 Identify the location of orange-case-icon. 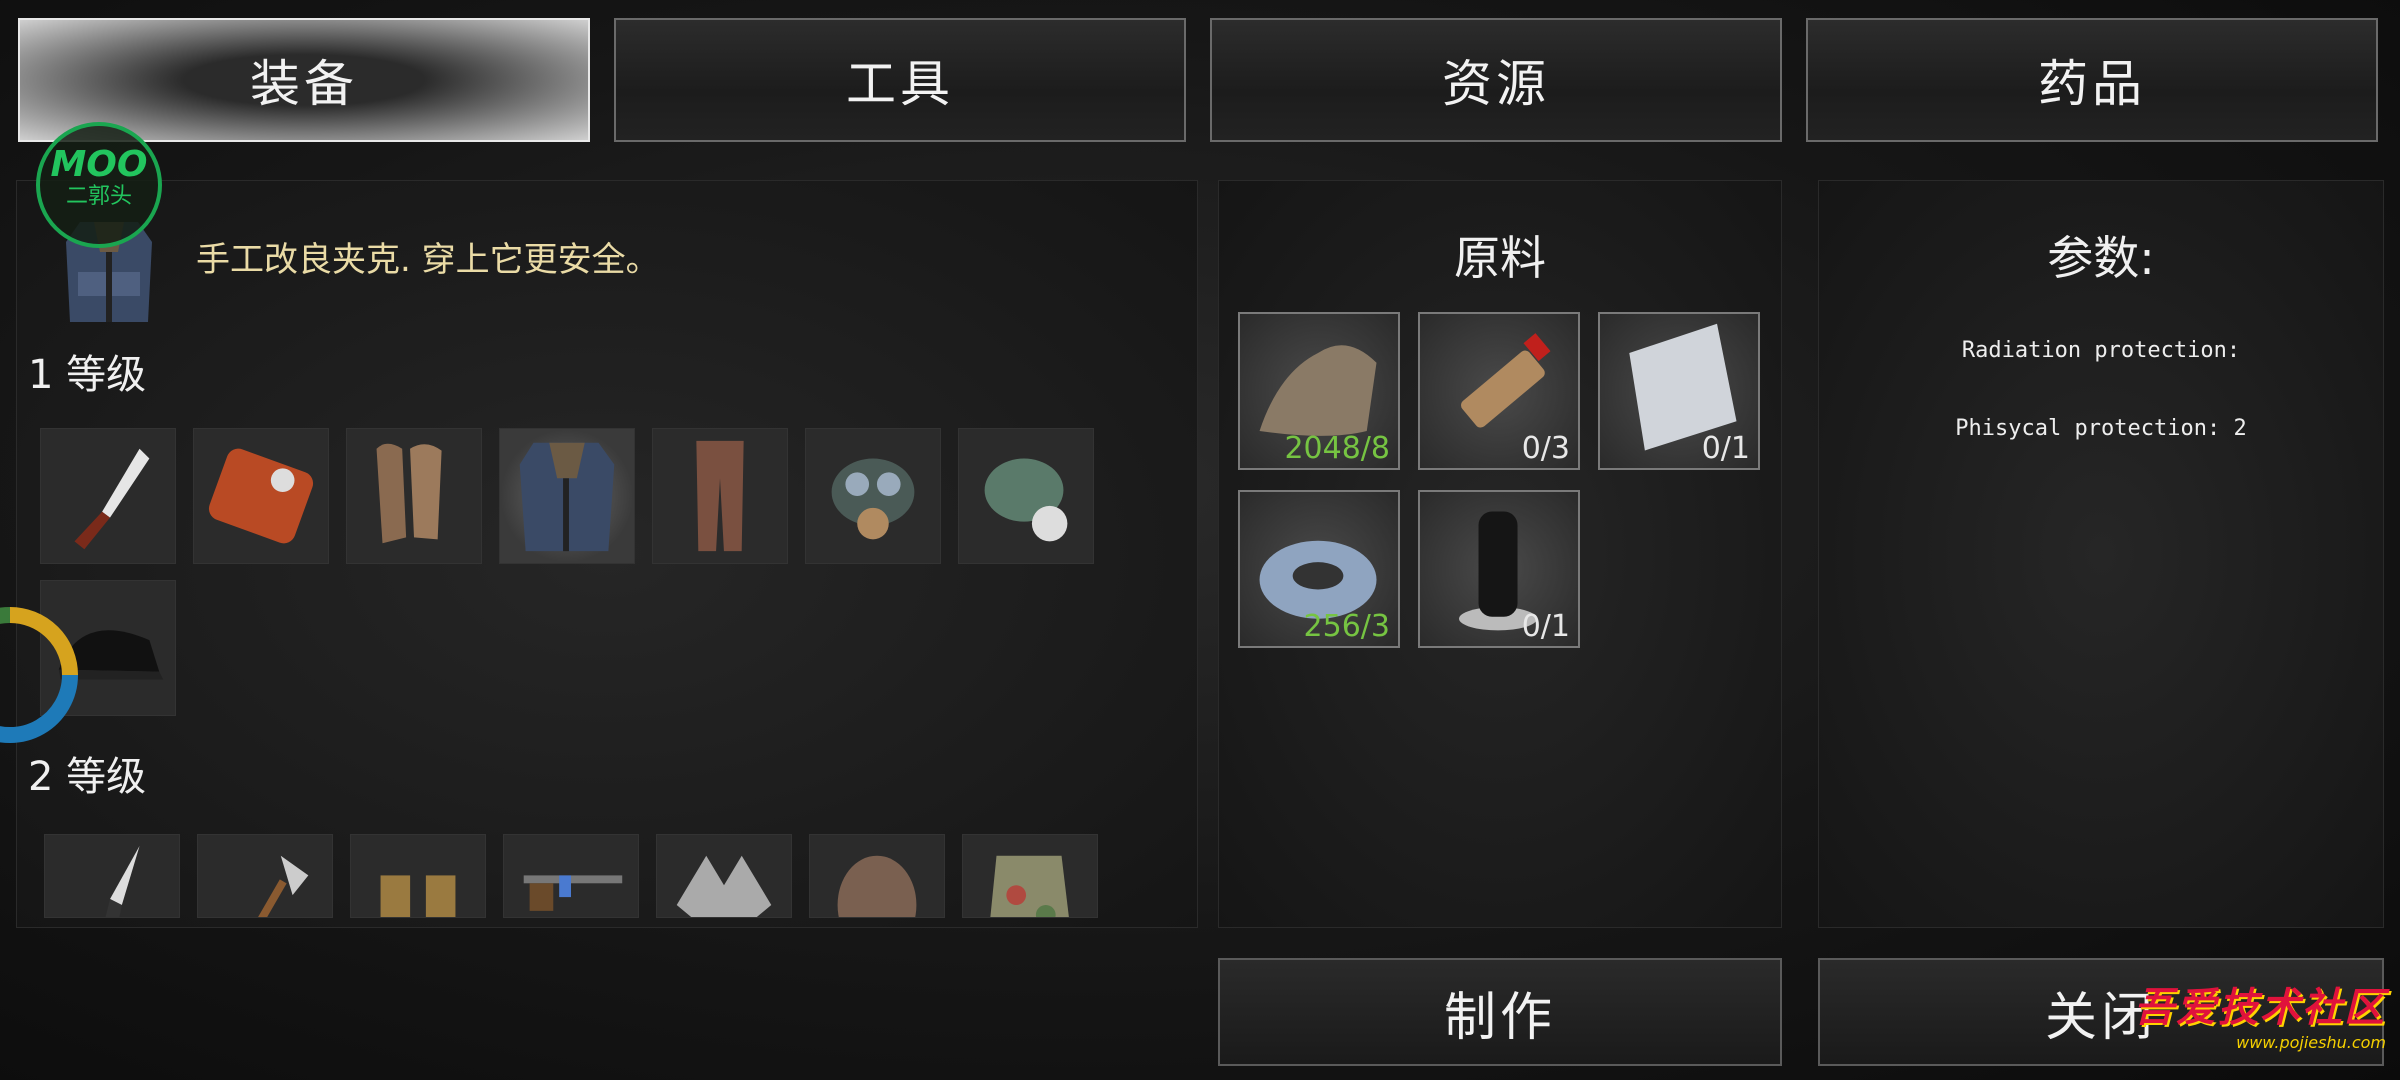
(261, 496).